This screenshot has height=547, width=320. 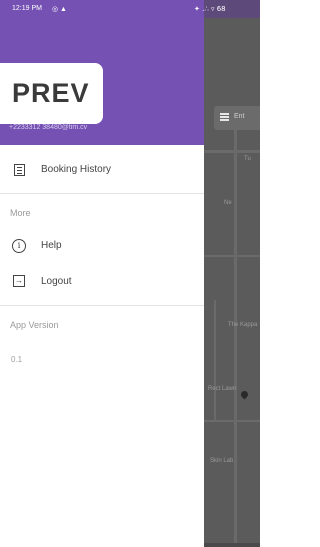 What do you see at coordinates (17, 359) in the screenshot?
I see `app-version-value: 0.1` at bounding box center [17, 359].